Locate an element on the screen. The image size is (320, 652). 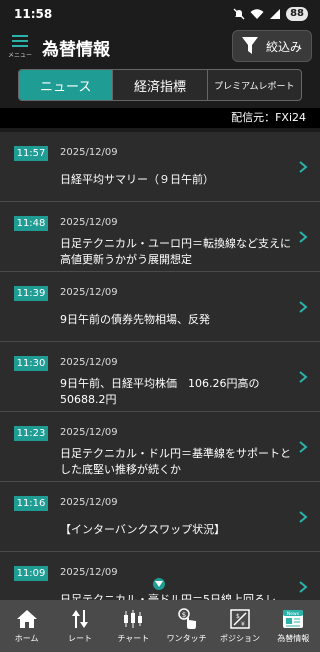
news-title: 日足テクニカル・ユーロ円＝転換線など支えに高値更新うかがう展開想定 is located at coordinates (175, 251).